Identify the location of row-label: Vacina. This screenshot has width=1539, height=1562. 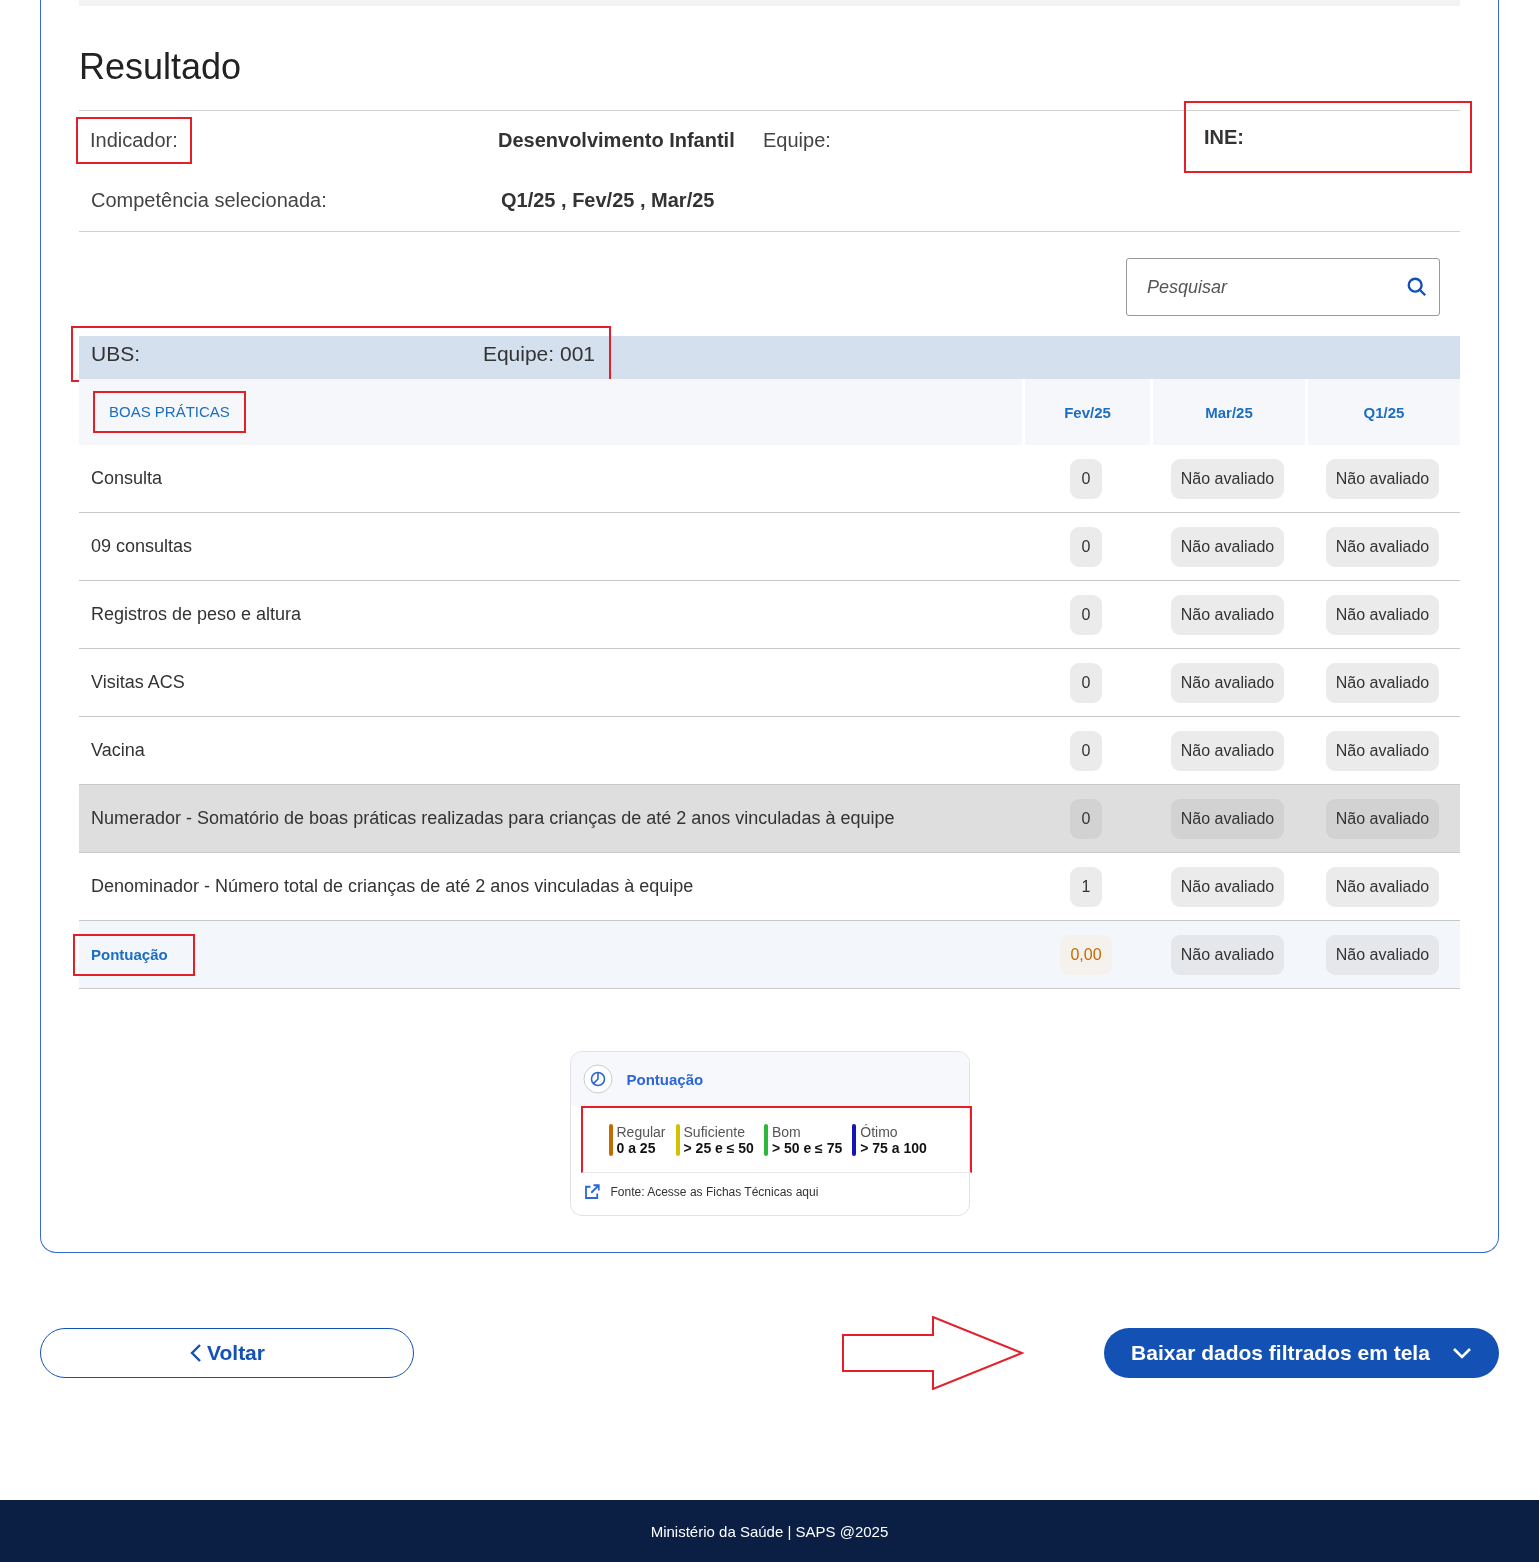
(117, 750).